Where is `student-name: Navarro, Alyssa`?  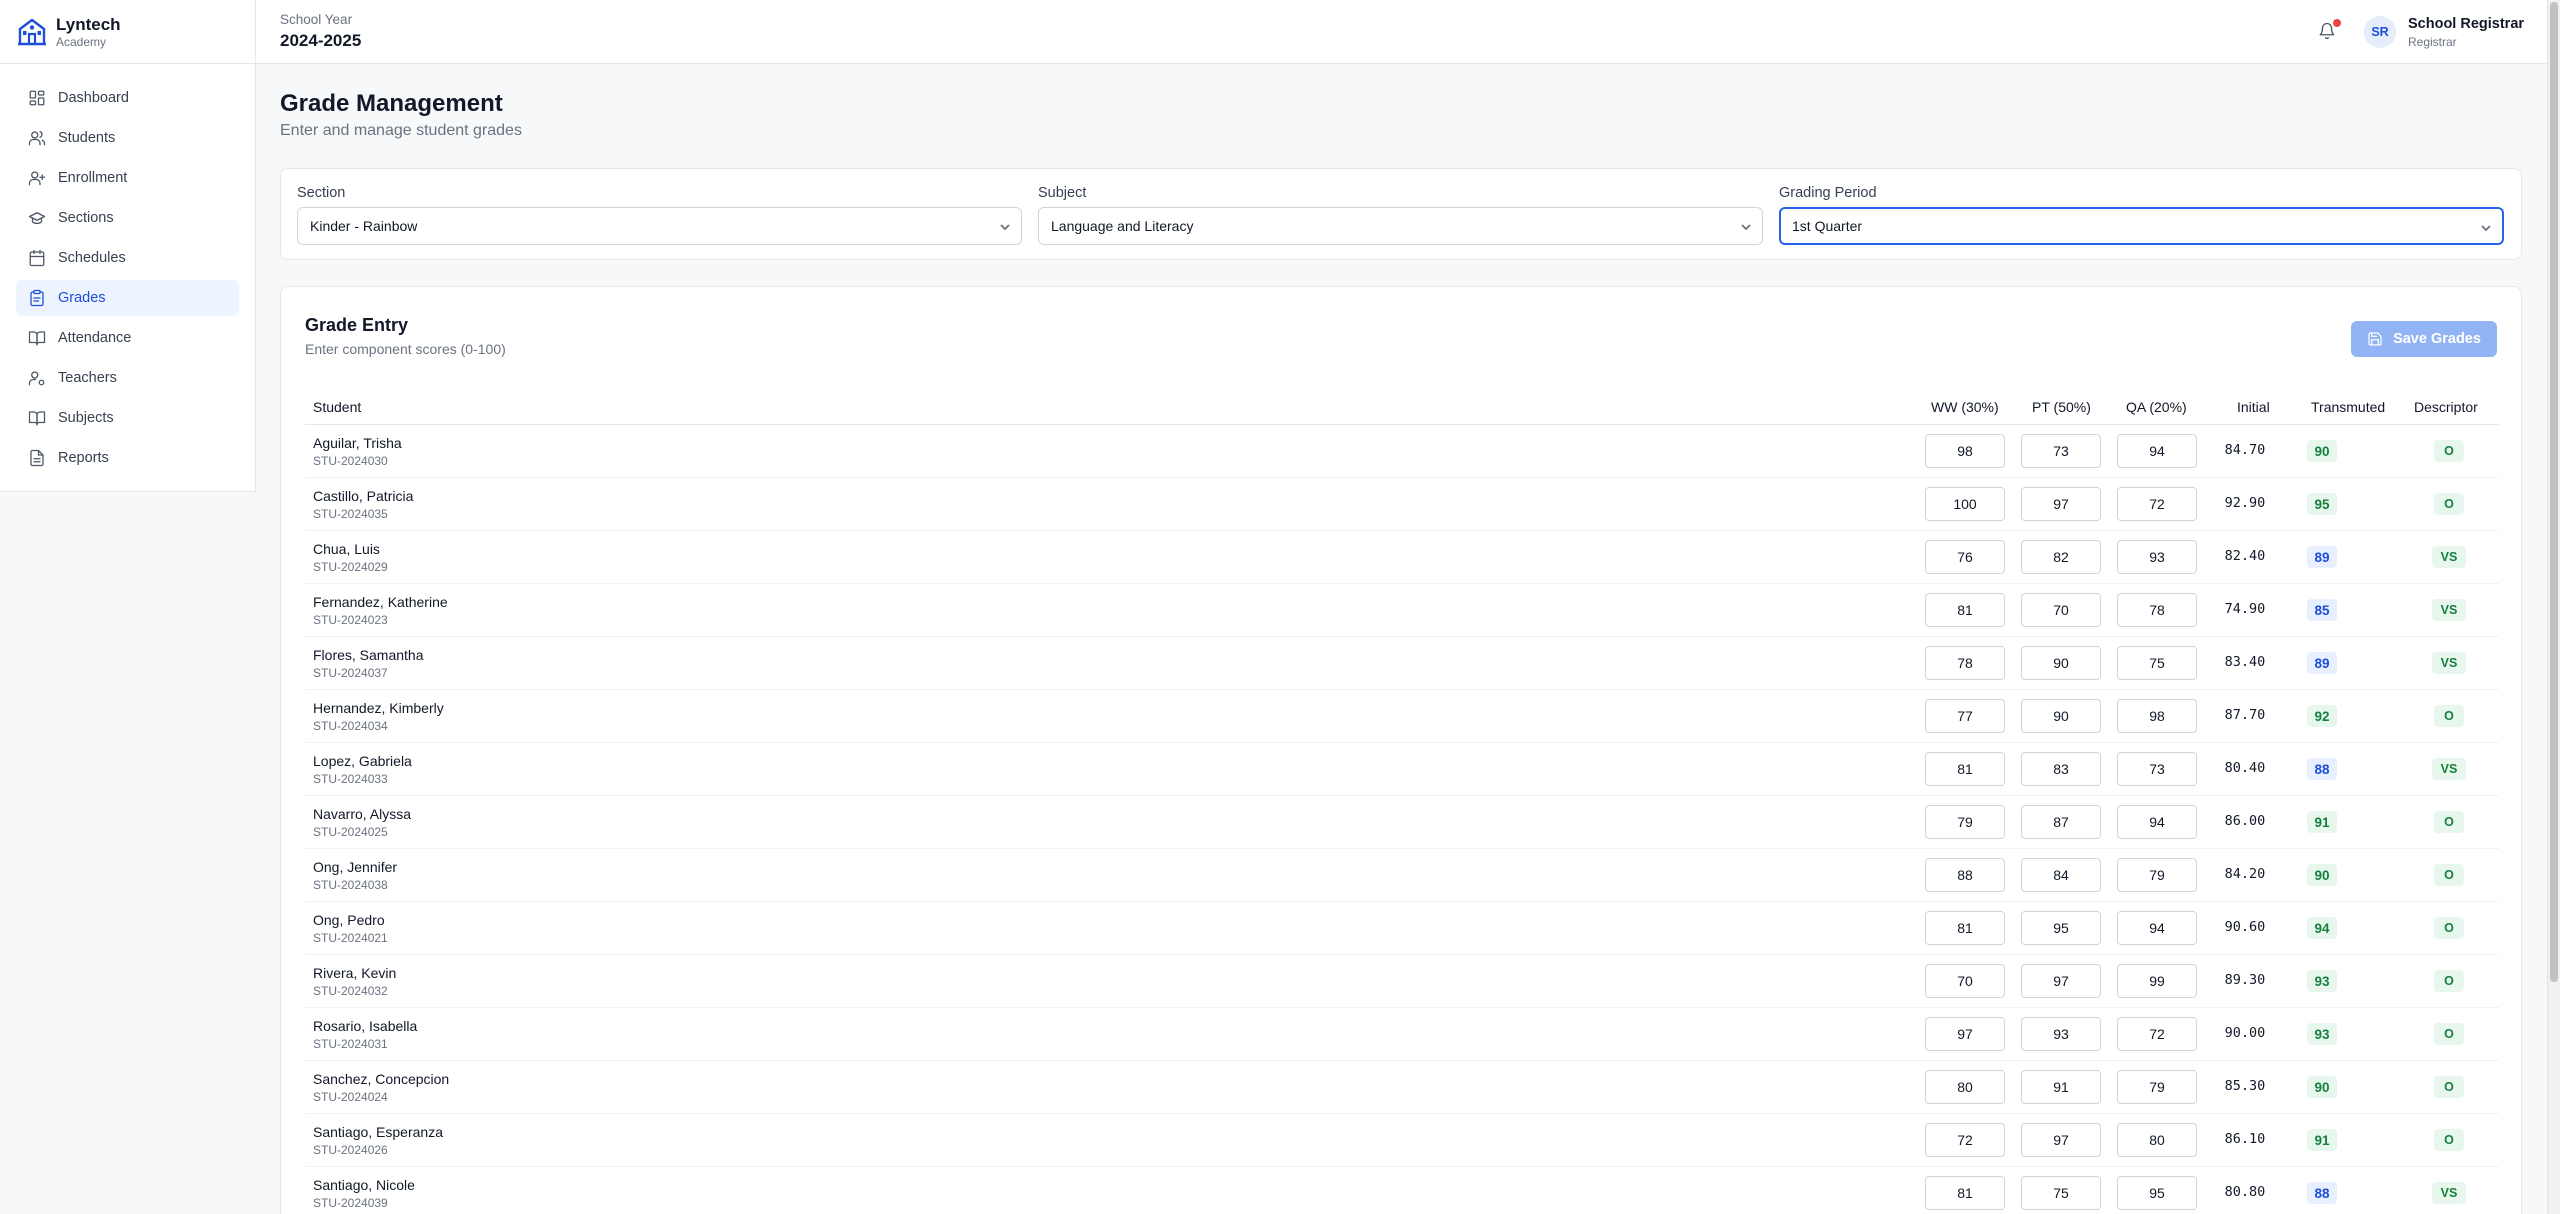 student-name: Navarro, Alyssa is located at coordinates (362, 814).